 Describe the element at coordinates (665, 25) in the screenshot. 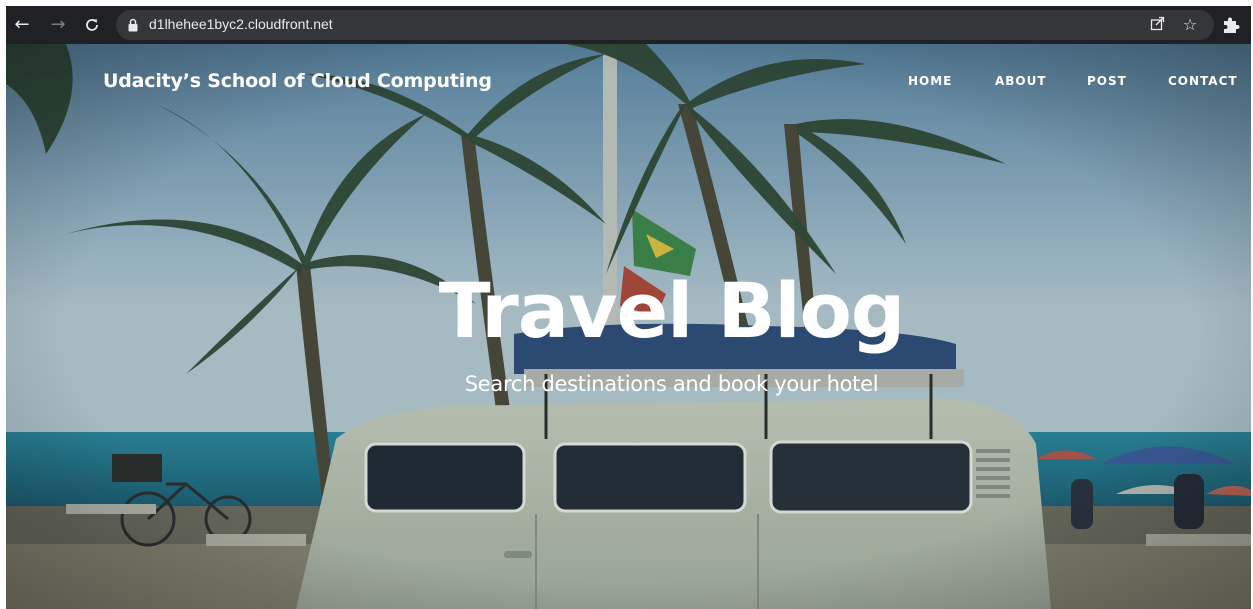

I see `address-bar: d1lhehee1byc2.cloudfront.net ☆` at that location.